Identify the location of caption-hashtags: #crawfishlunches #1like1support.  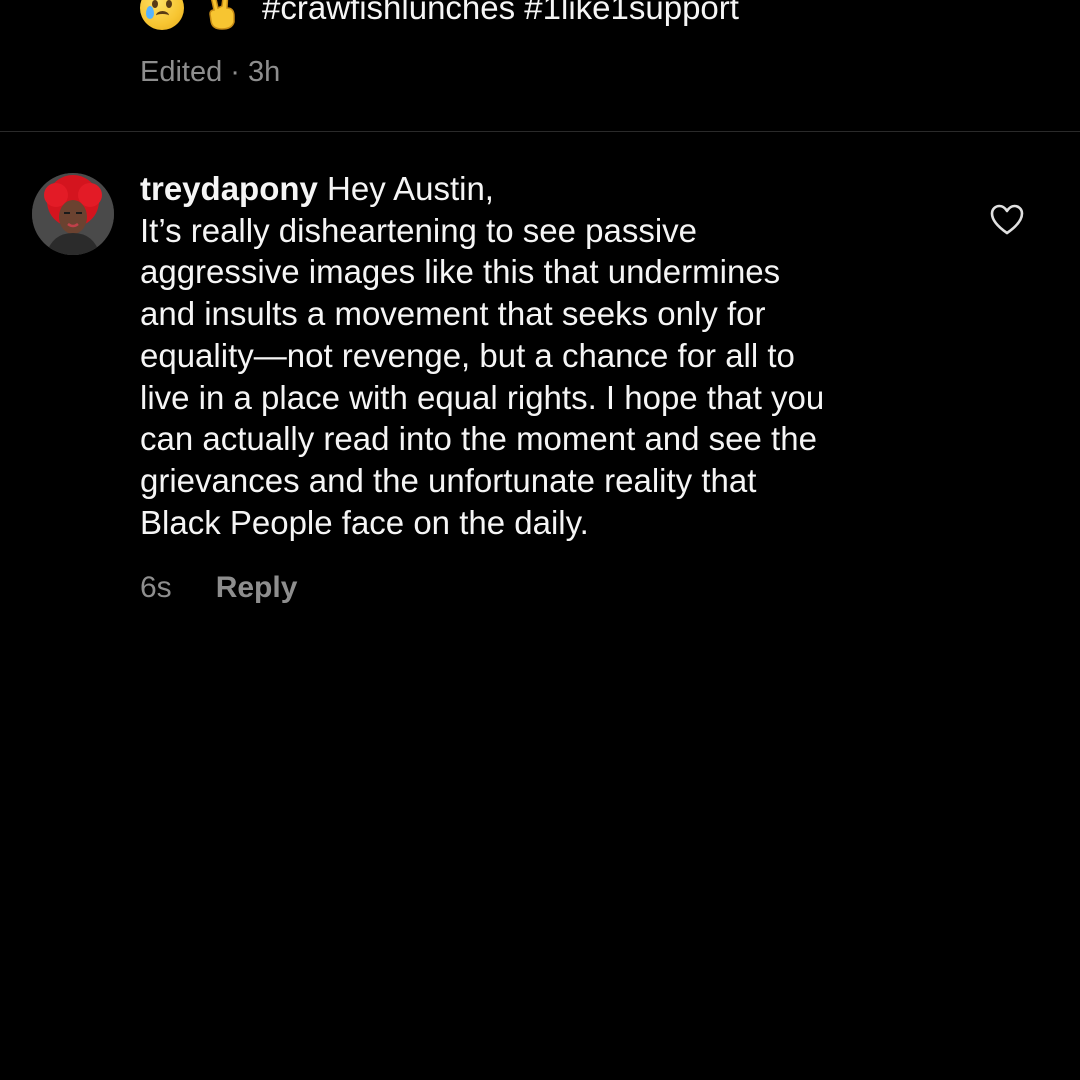
(500, 14).